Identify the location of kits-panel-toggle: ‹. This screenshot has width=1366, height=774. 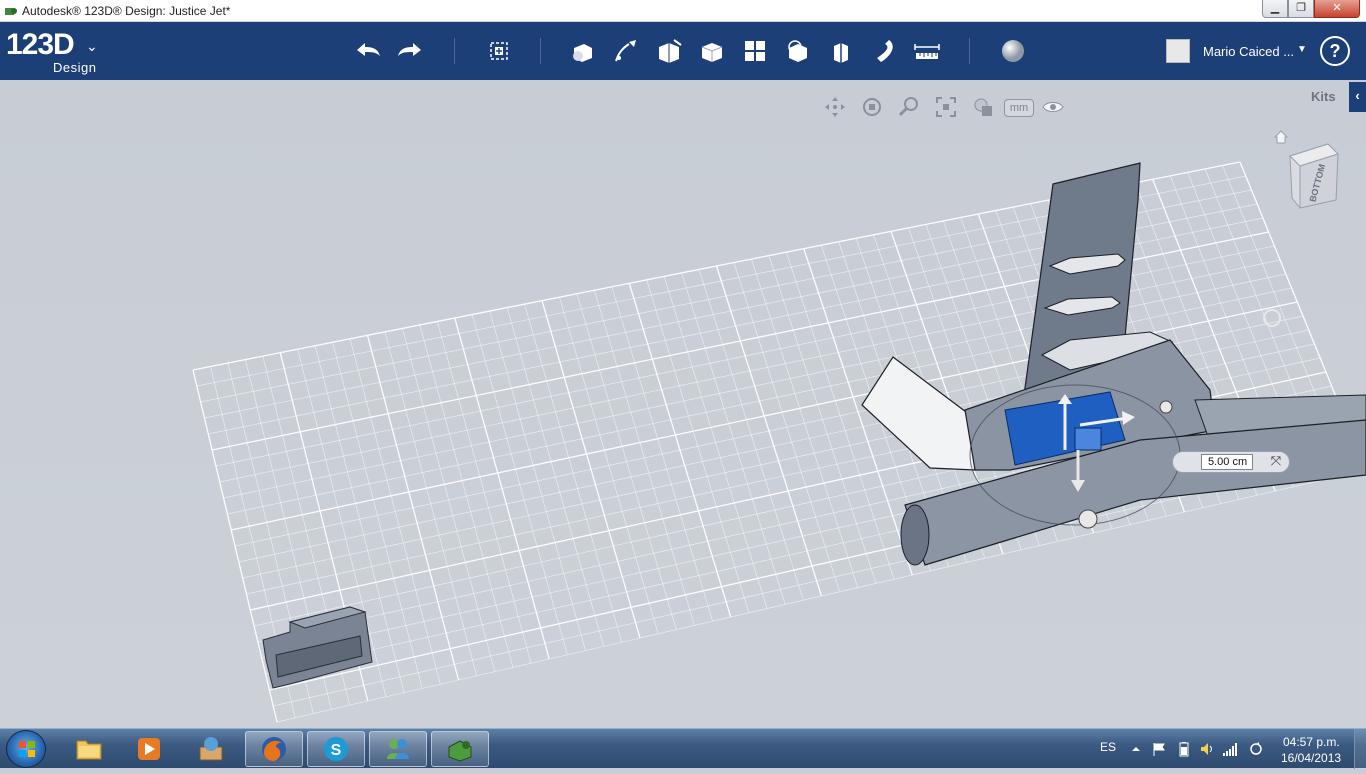
(1357, 97).